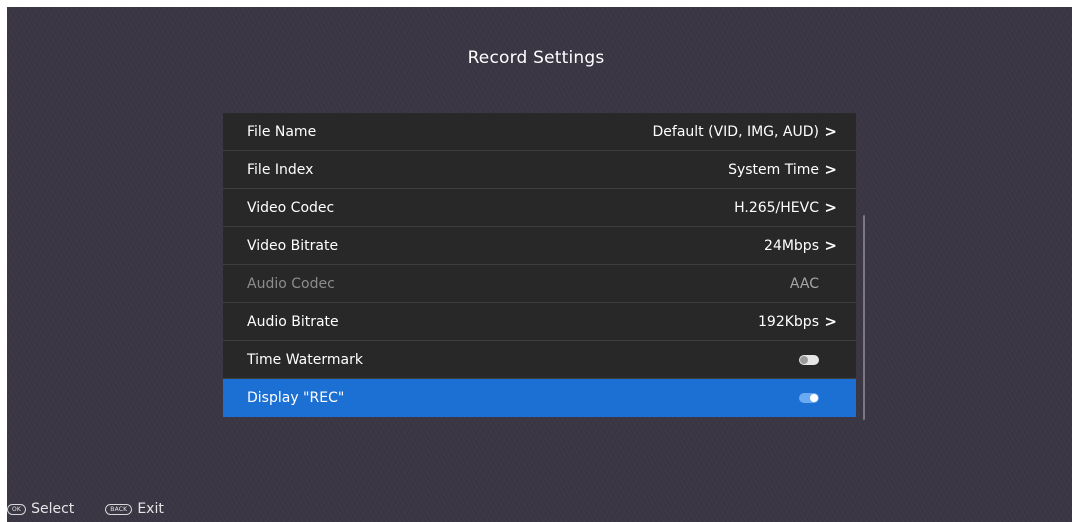 Image resolution: width=1072 pixels, height=522 pixels. Describe the element at coordinates (809, 359) in the screenshot. I see `time-watermark-toggle` at that location.